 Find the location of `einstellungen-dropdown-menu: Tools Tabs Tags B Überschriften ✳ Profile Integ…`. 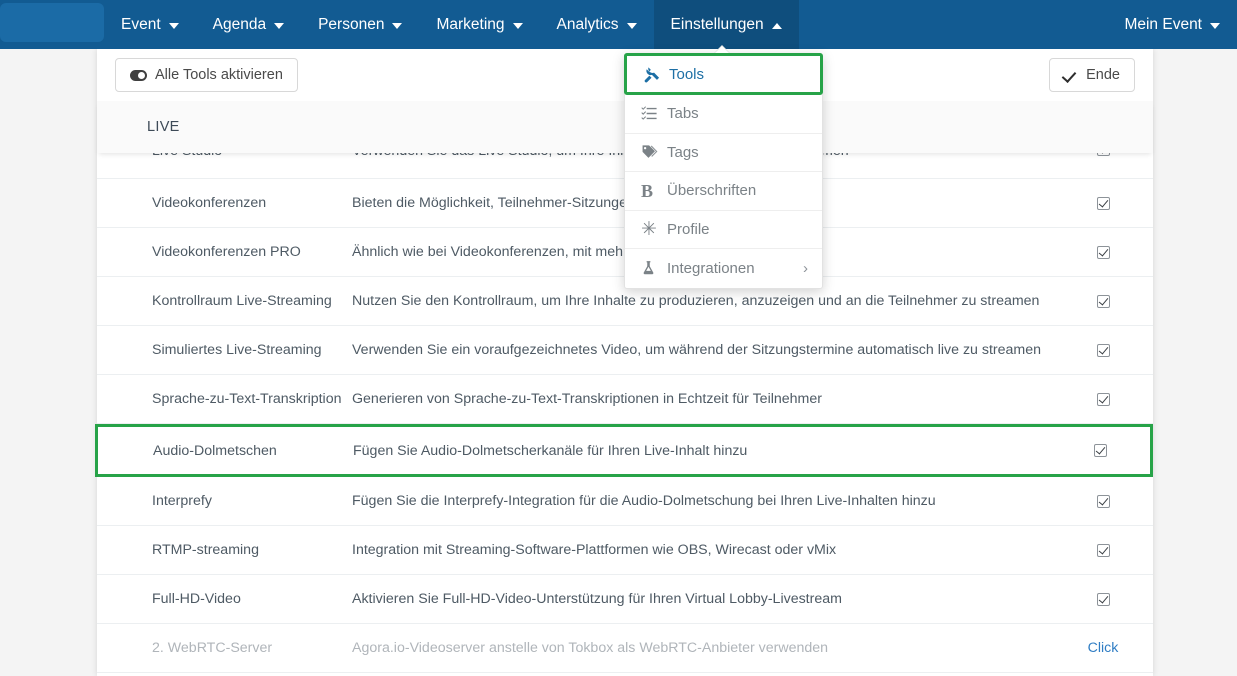

einstellungen-dropdown-menu: Tools Tabs Tags B Überschriften ✳ Profile Integ… is located at coordinates (723, 171).